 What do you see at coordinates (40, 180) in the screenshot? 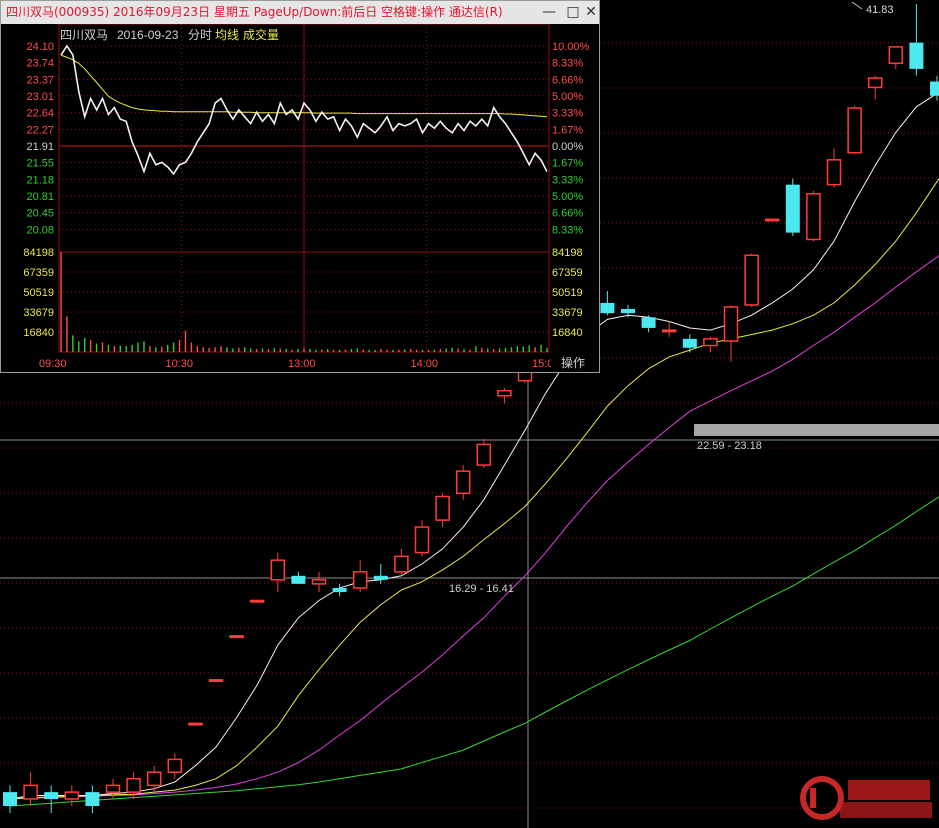
I see `price-tick-label: 21.18` at bounding box center [40, 180].